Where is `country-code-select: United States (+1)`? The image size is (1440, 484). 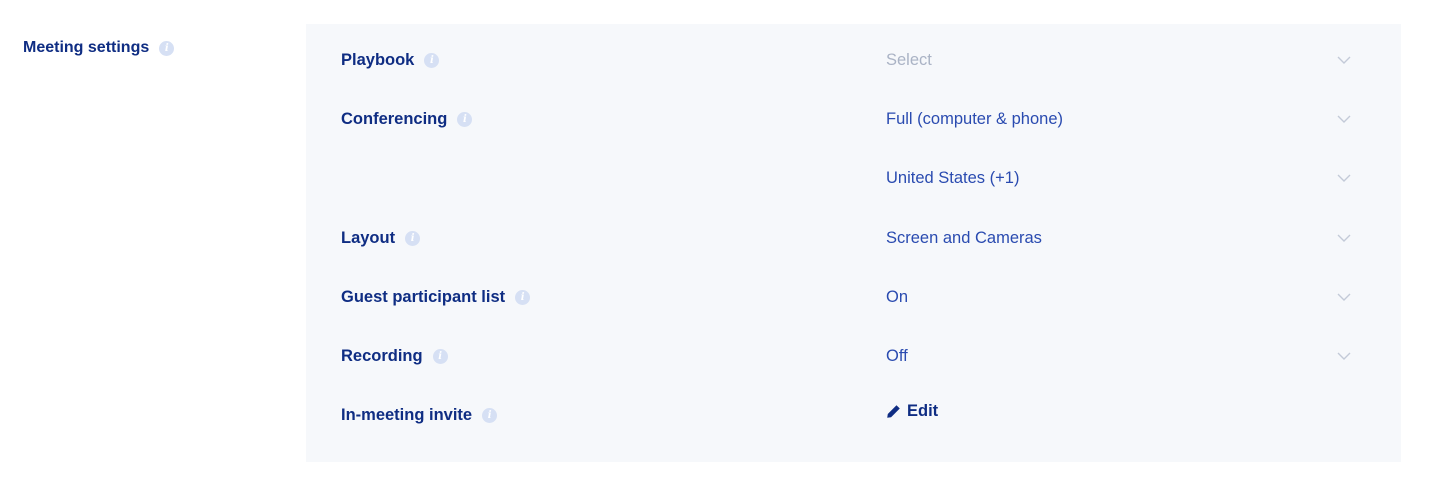
country-code-select: United States (+1) is located at coordinates (1118, 178).